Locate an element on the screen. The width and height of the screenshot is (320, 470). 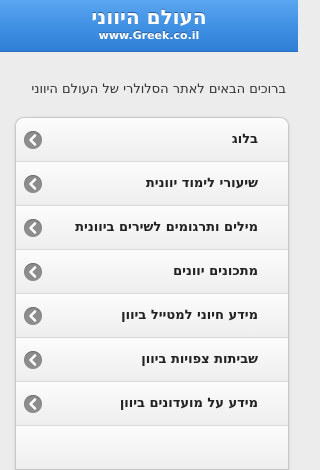
menu-item-label: מידע על מועדונים ביוון is located at coordinates (188, 403).